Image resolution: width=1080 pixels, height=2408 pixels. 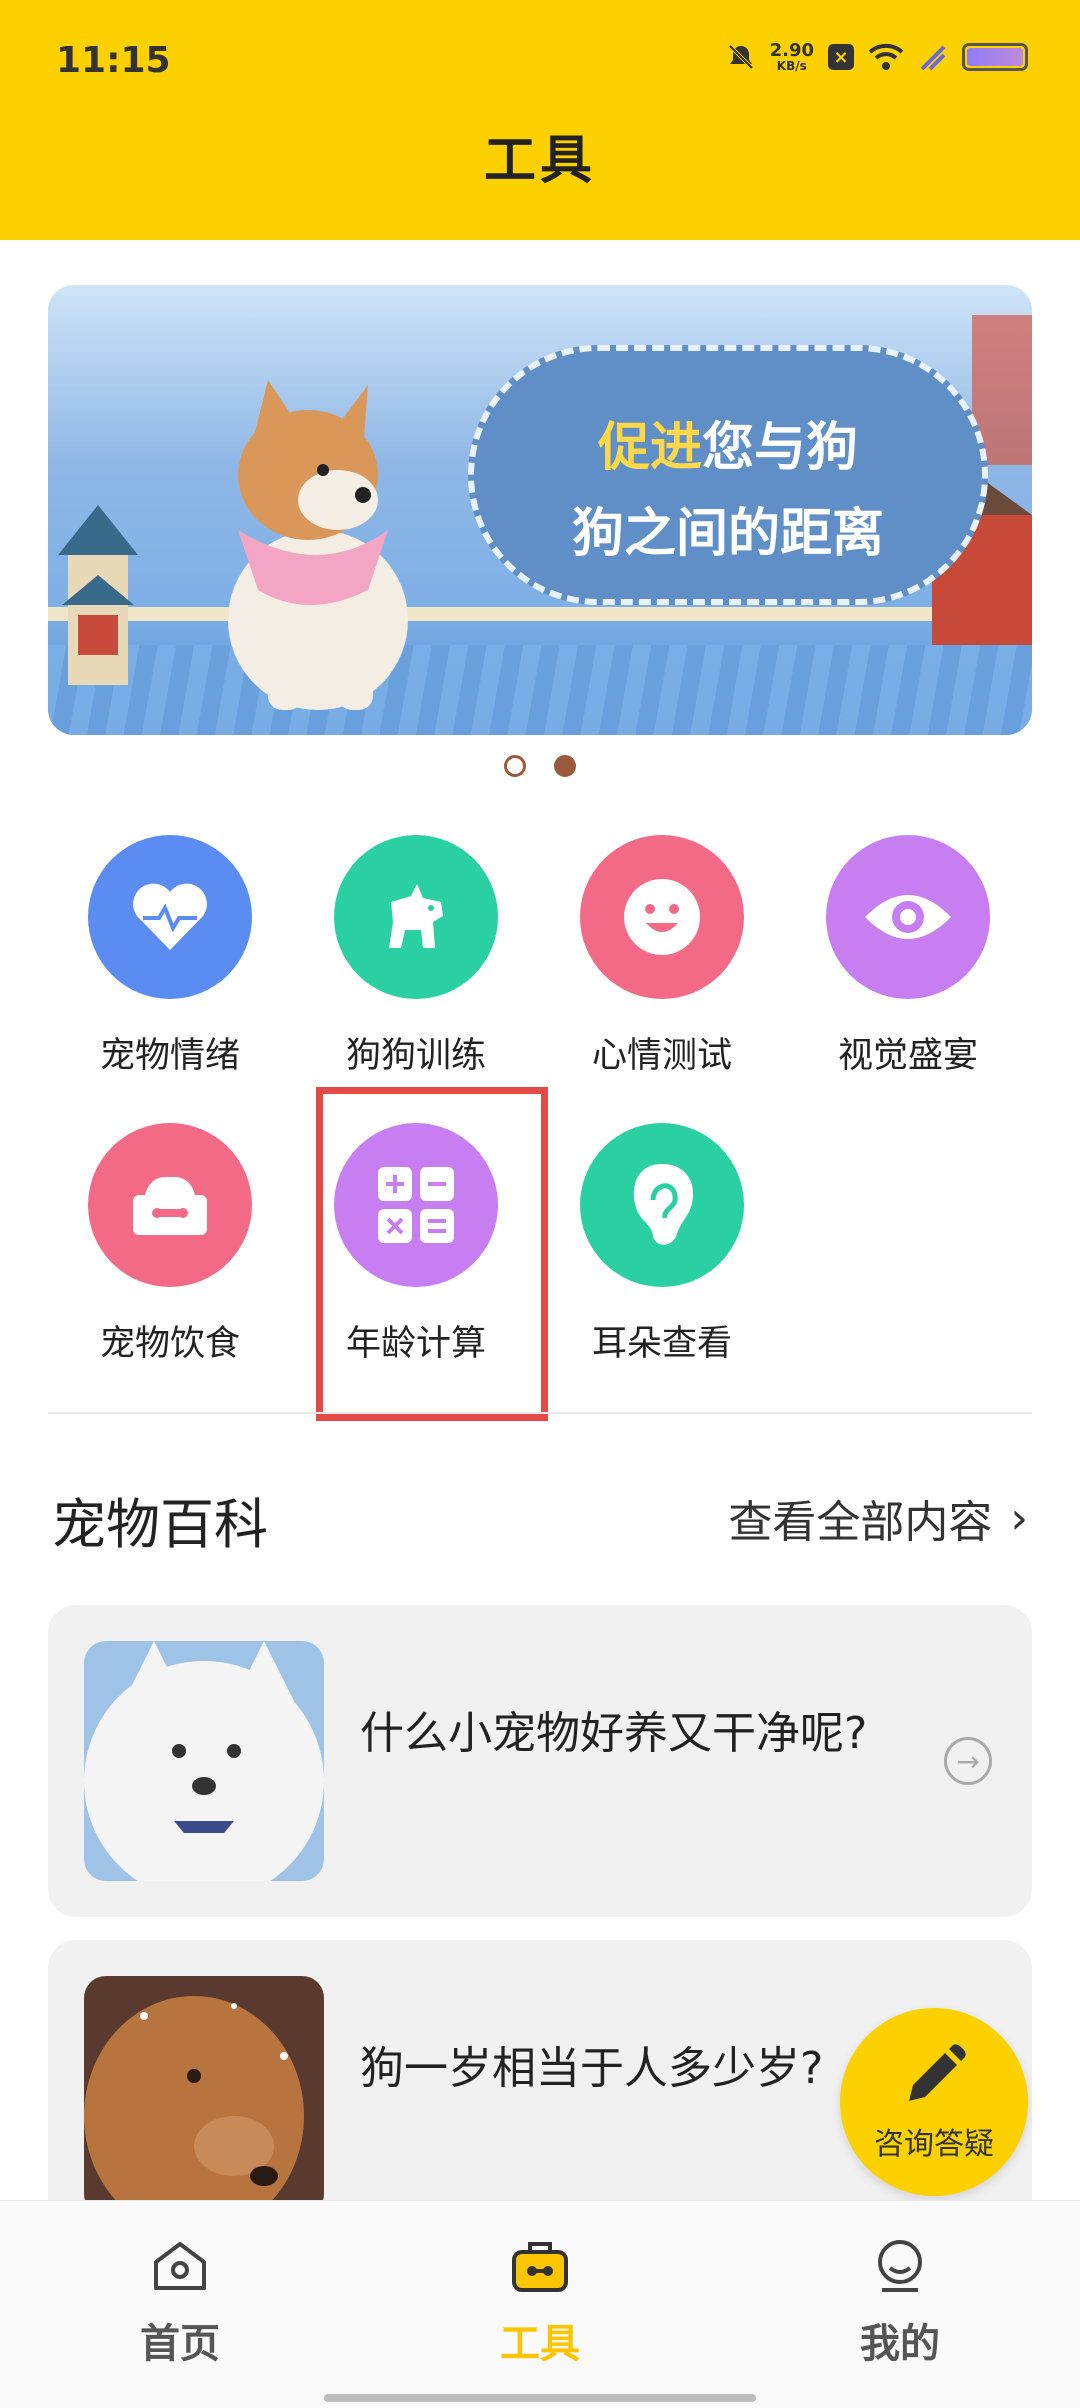 I want to click on tool-label: 视觉盛宴, so click(x=907, y=1056).